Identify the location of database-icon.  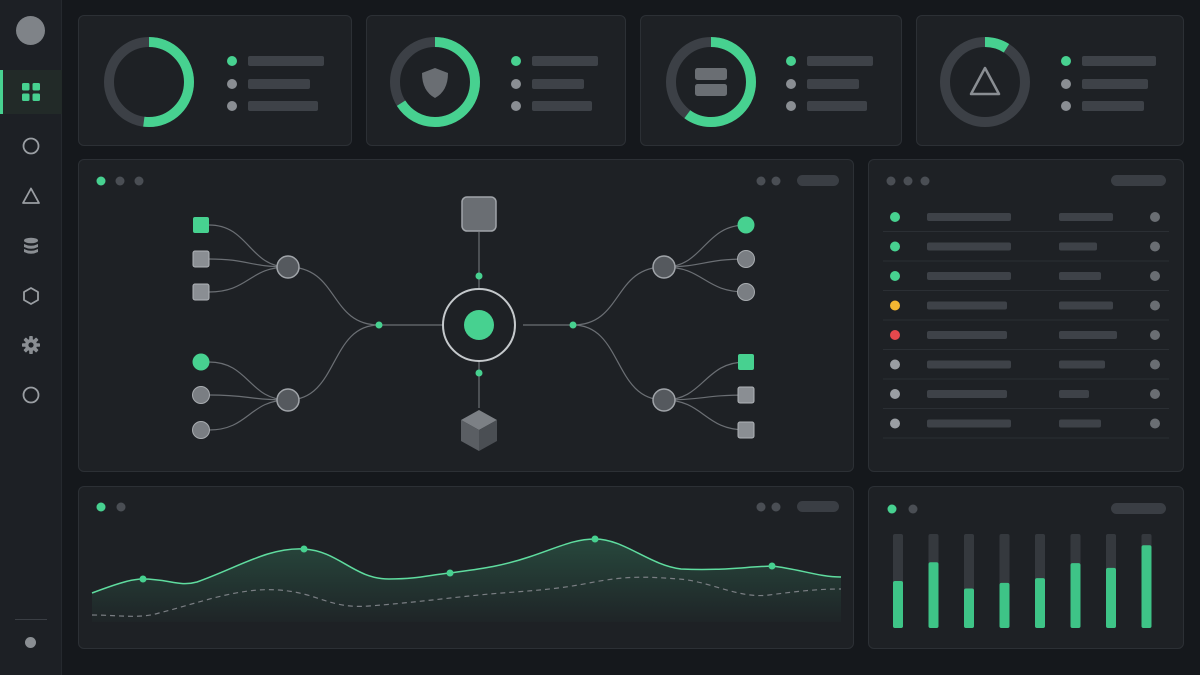
(31, 245).